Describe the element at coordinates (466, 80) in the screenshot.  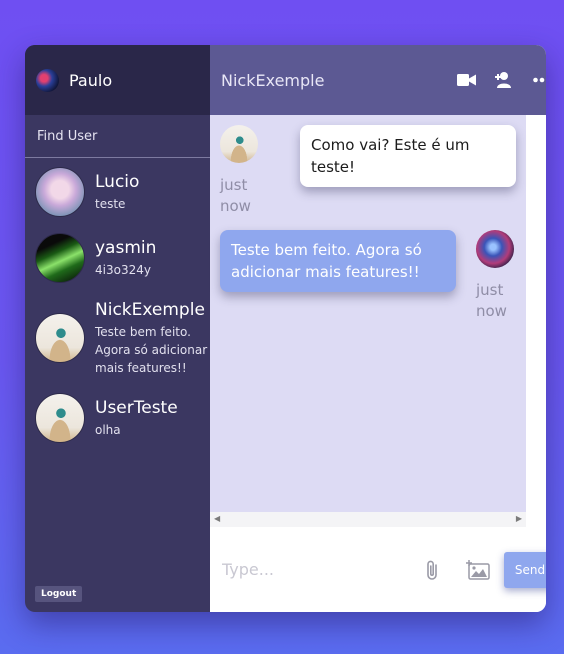
I see `video-camera-icon` at that location.